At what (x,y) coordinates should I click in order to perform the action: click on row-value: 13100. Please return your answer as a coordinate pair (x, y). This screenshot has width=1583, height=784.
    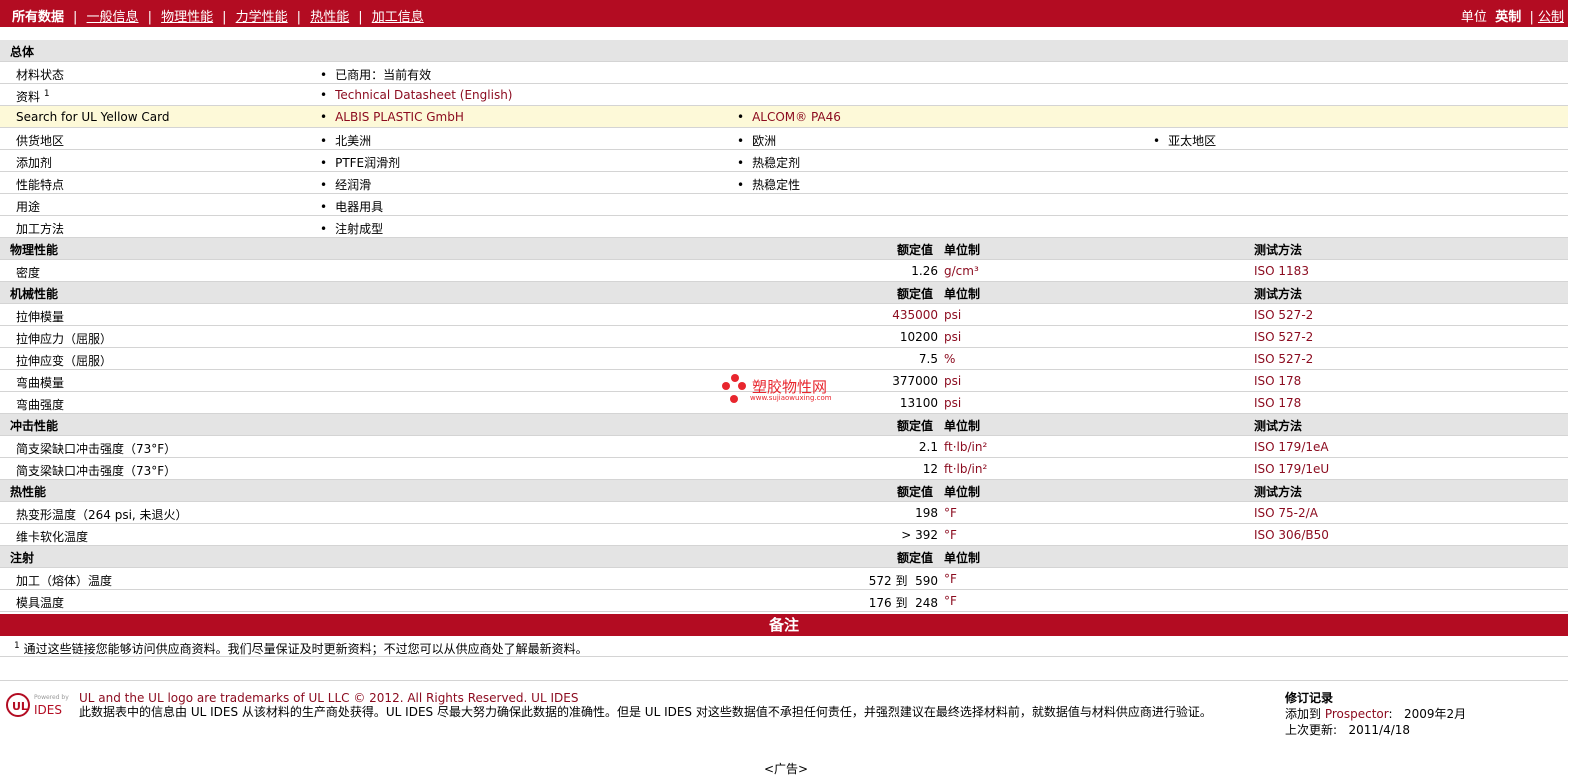
    Looking at the image, I should click on (918, 403).